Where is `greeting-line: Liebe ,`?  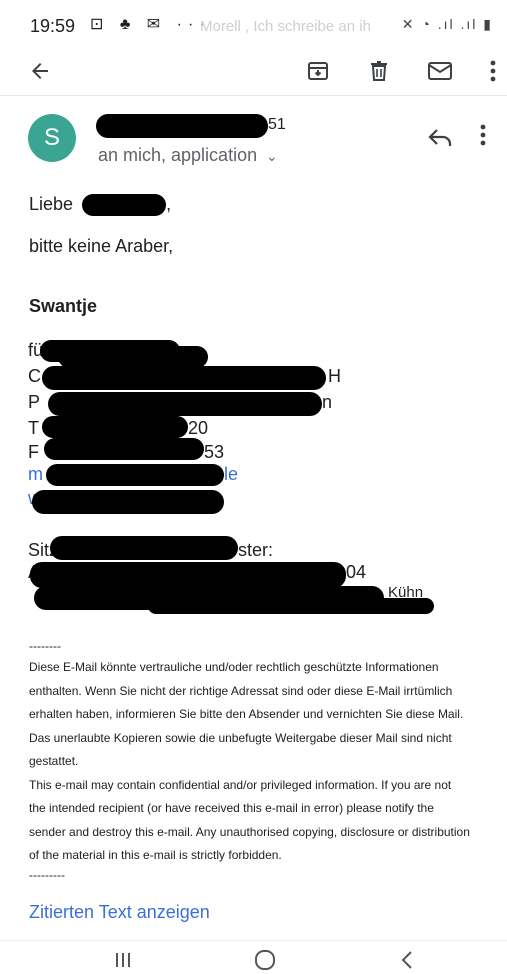 greeting-line: Liebe , is located at coordinates (100, 205).